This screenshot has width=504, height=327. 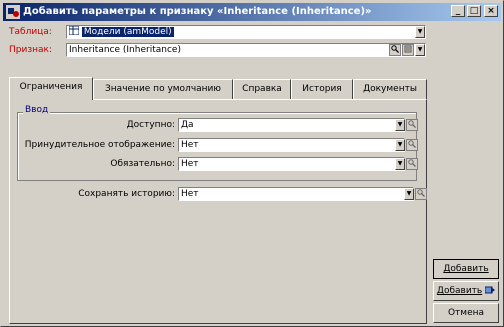 I want to click on mandatory-dropdown-icon: ▼, so click(x=400, y=164).